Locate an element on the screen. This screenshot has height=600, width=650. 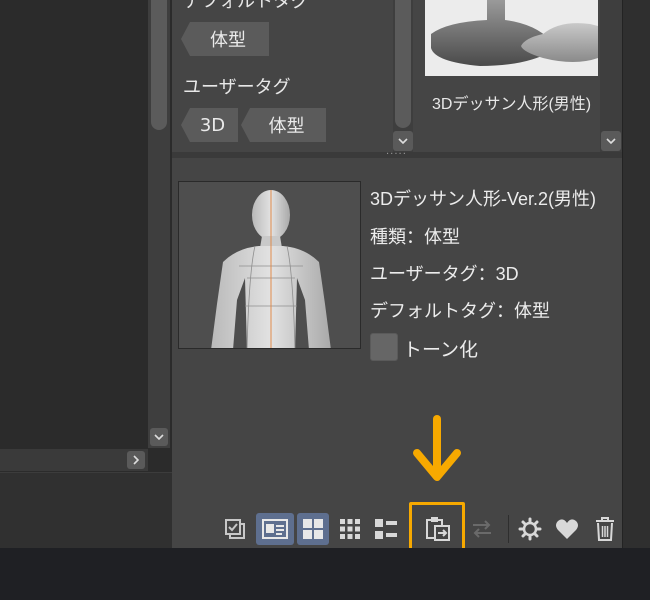
material-detail-preview is located at coordinates (269, 265).